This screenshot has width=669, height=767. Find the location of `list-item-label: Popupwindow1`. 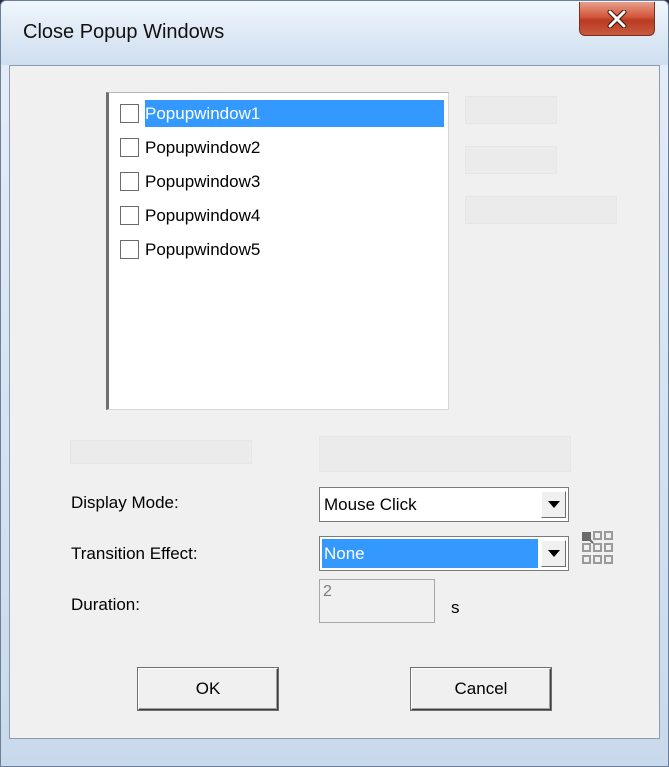

list-item-label: Popupwindow1 is located at coordinates (203, 113).